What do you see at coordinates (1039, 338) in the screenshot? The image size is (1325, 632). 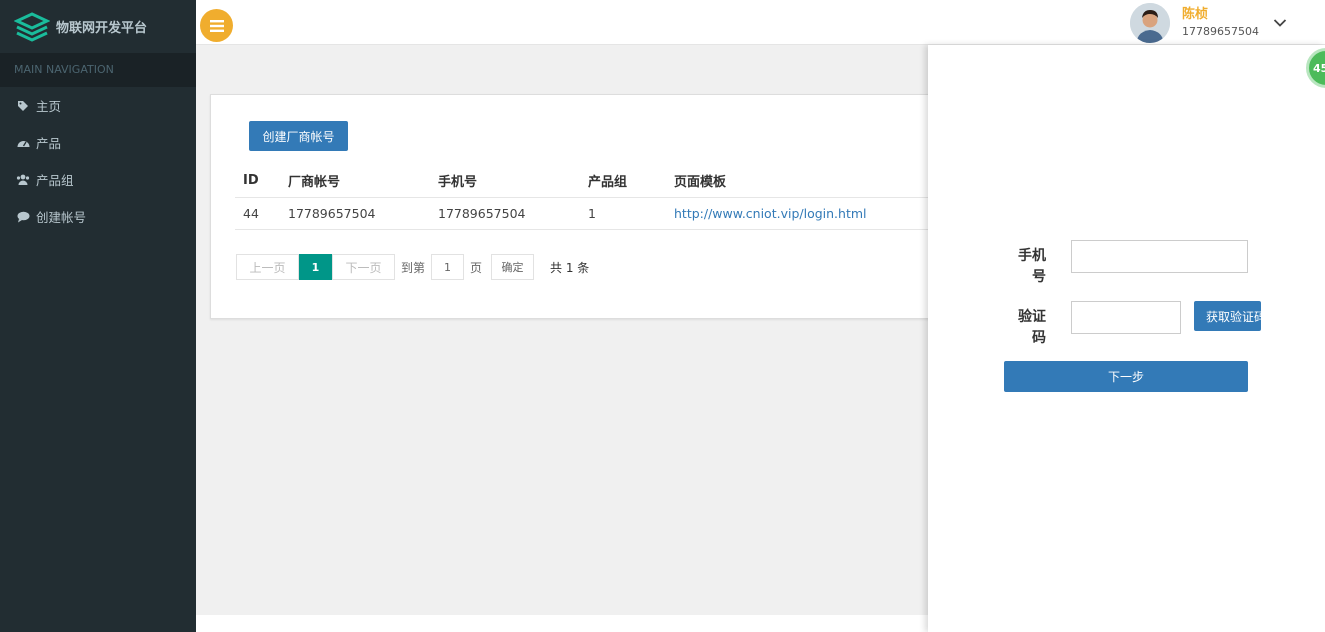 I see `code-label-line2: 码` at bounding box center [1039, 338].